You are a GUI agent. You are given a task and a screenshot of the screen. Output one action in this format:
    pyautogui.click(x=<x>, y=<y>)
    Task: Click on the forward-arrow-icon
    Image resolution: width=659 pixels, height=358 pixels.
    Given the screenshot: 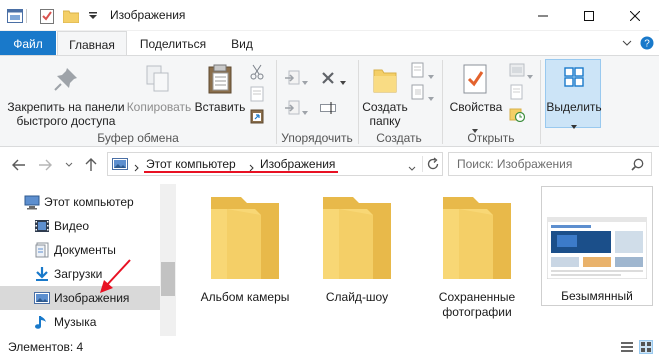 What is the action you would take?
    pyautogui.click(x=45, y=165)
    